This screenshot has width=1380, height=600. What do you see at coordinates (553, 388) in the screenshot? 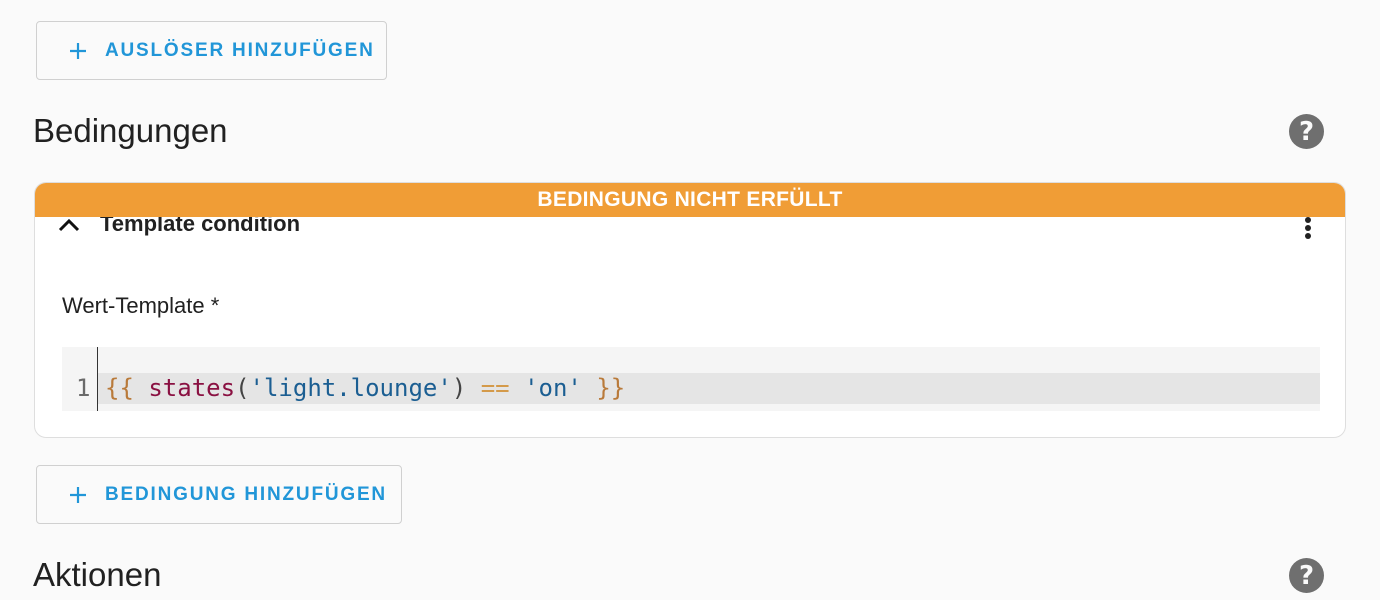
I see `token-value: 'on'` at bounding box center [553, 388].